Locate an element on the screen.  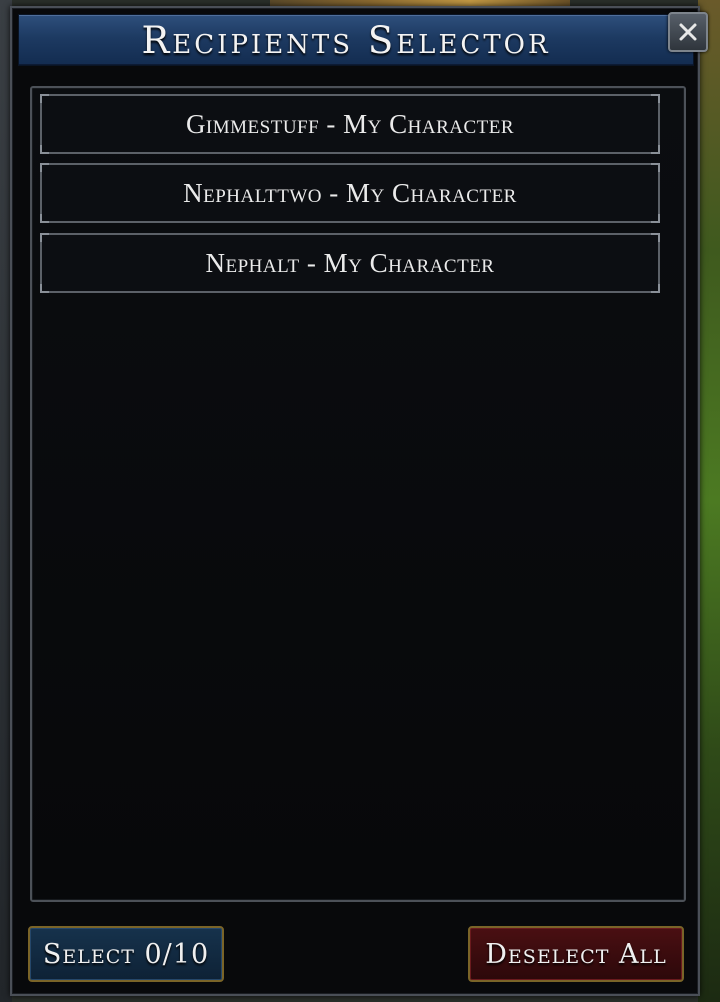
recipient-label: Nephalt - My Character is located at coordinates (350, 262).